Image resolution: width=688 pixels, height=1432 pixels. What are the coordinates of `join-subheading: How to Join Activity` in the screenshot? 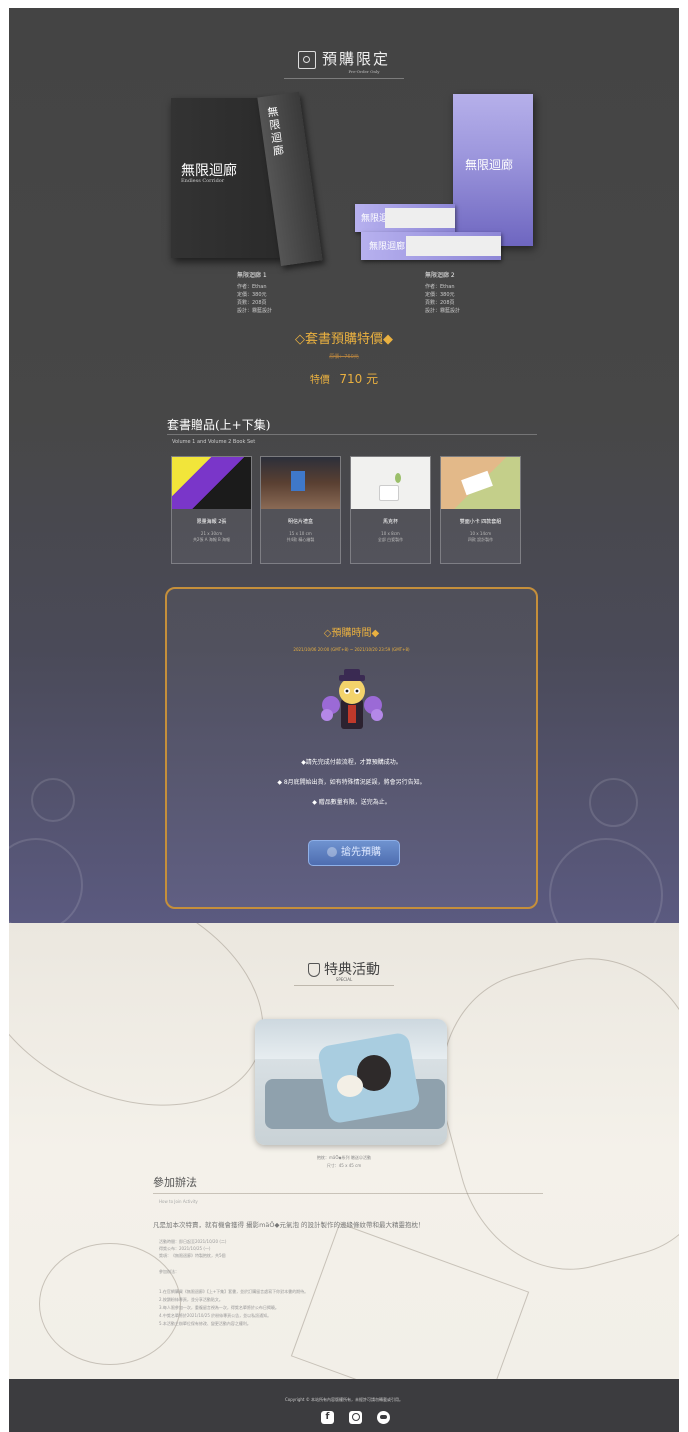 It's located at (178, 1201).